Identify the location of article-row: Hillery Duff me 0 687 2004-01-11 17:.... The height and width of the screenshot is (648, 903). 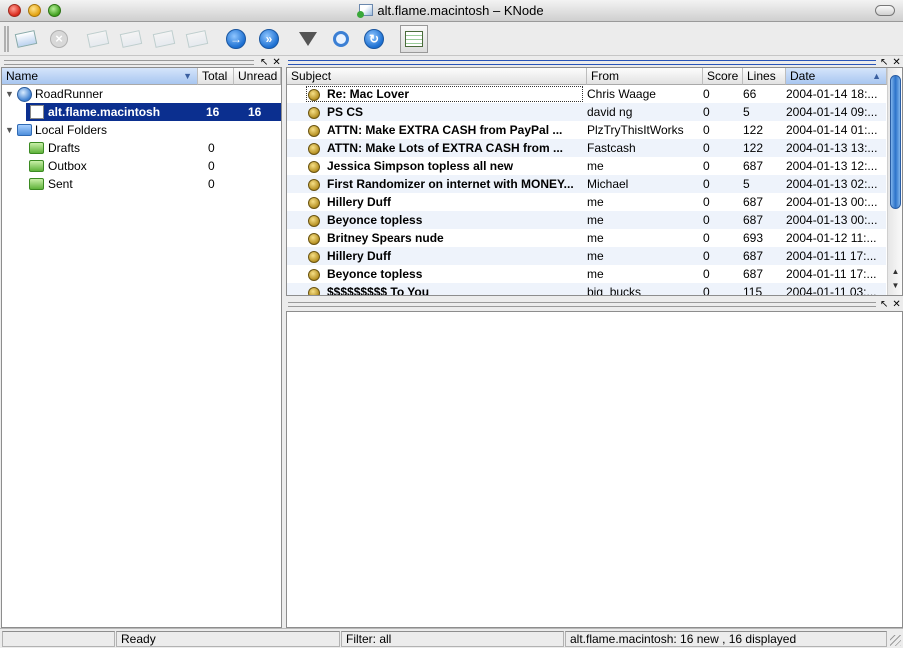
(586, 256).